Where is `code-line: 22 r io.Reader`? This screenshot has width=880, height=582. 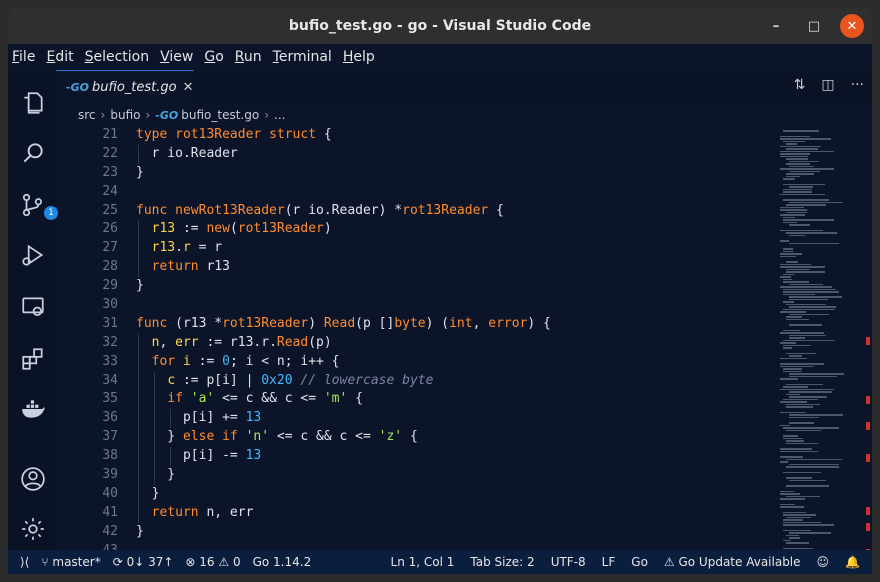 code-line: 22 r io.Reader is located at coordinates (416, 154).